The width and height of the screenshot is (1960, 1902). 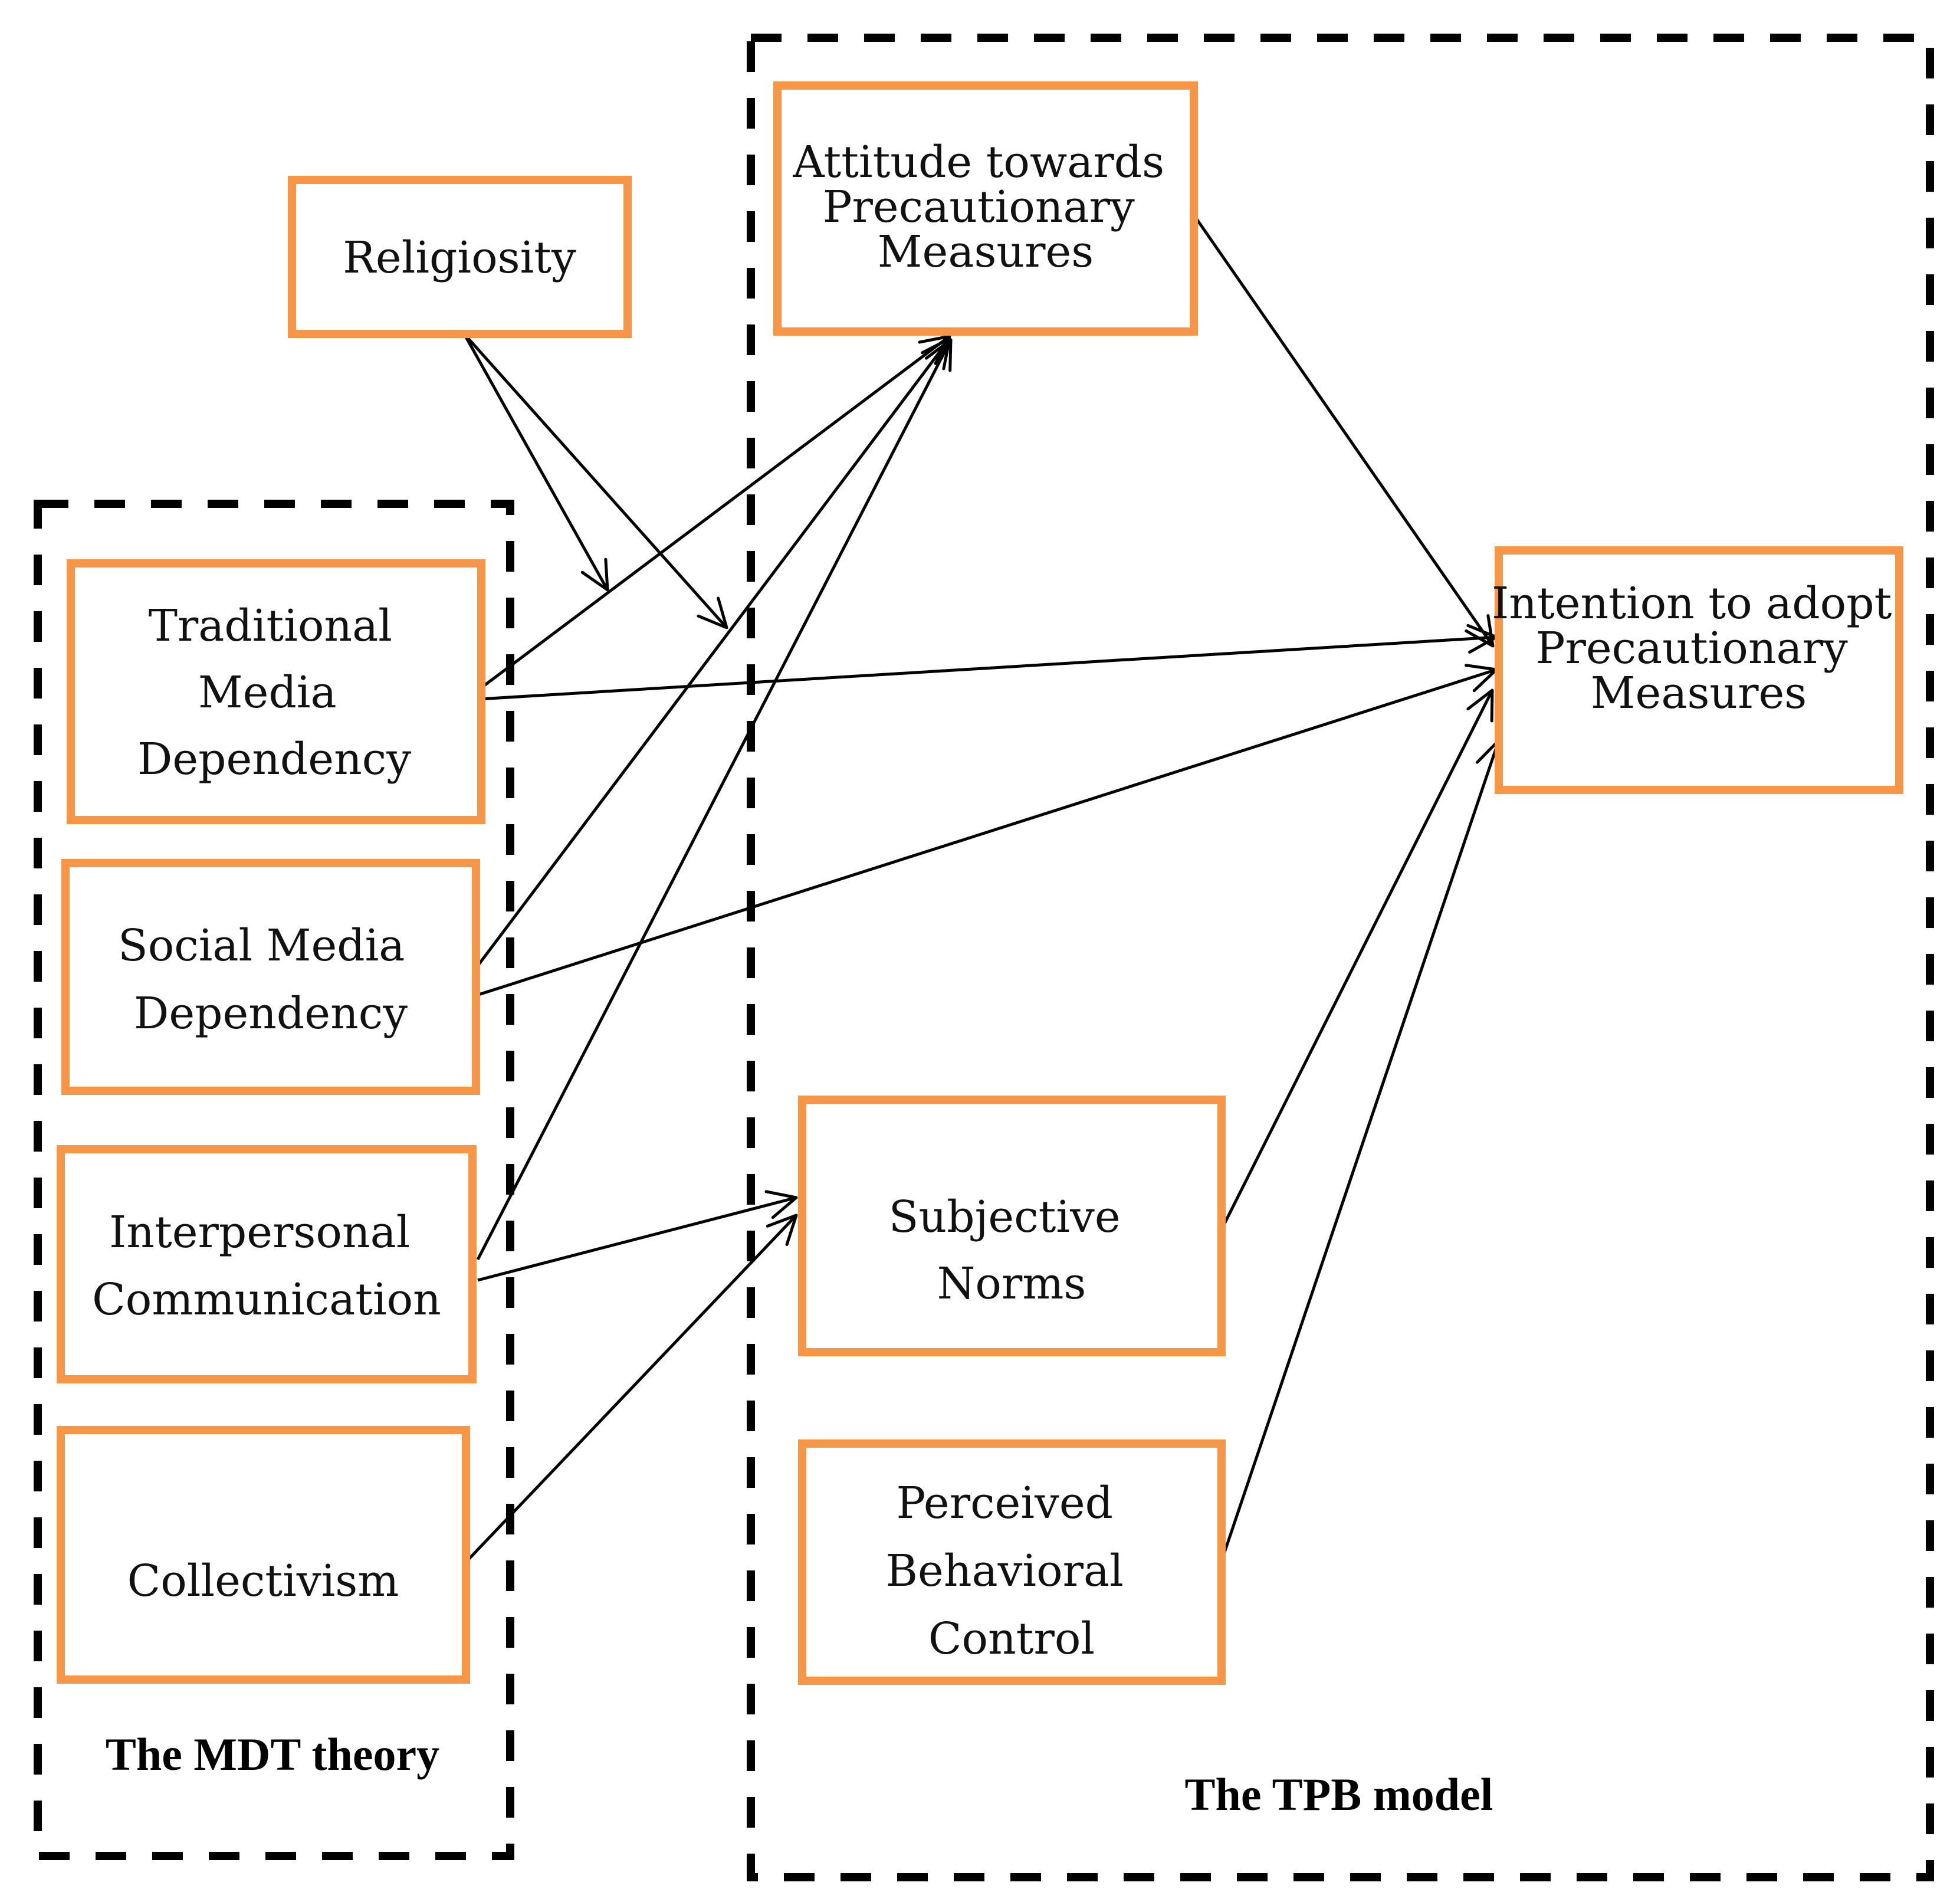 I want to click on node-religiosity: Religiosity, so click(x=460, y=257).